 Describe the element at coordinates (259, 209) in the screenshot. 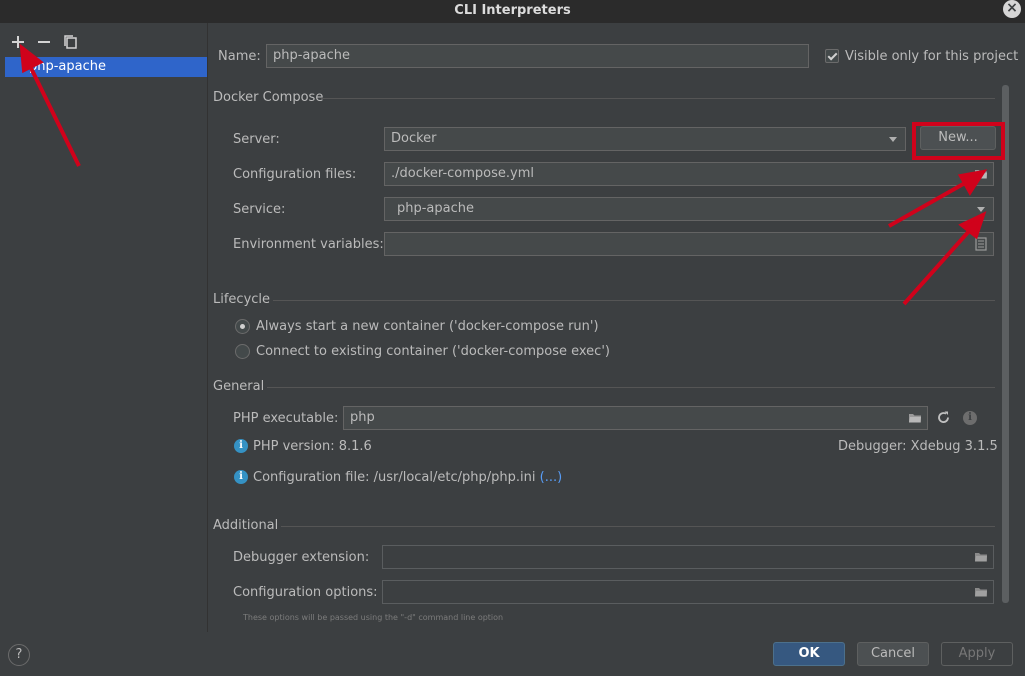

I see `service-label: Service:` at that location.